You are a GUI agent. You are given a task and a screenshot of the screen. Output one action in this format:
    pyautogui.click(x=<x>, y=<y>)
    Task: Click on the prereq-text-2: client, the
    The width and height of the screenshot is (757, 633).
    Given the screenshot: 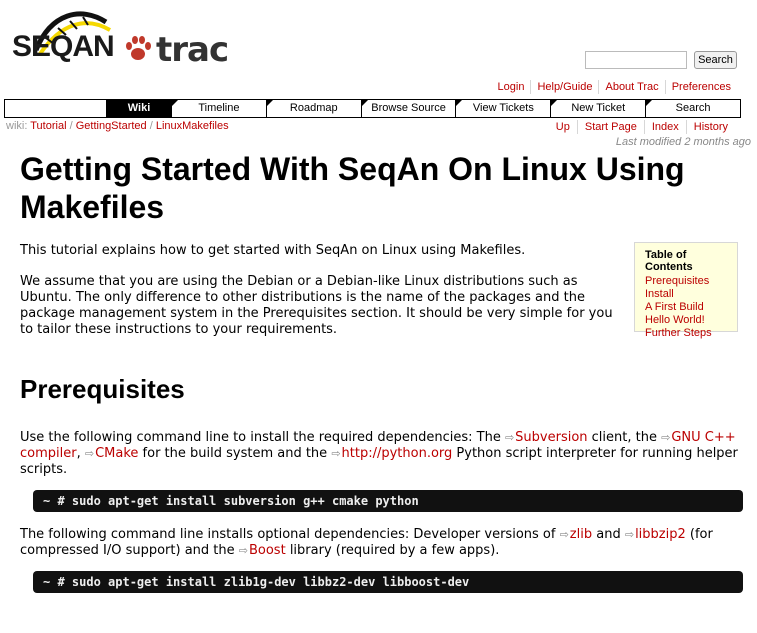 What is the action you would take?
    pyautogui.click(x=624, y=437)
    